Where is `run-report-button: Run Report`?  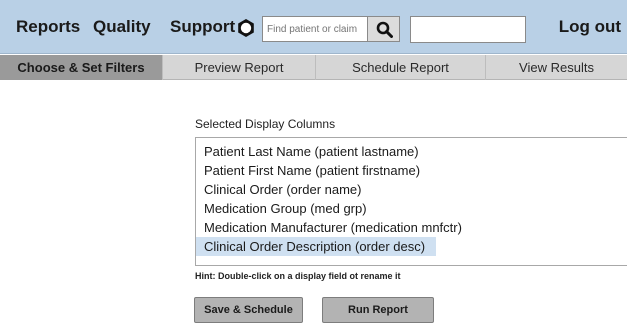 run-report-button: Run Report is located at coordinates (378, 310).